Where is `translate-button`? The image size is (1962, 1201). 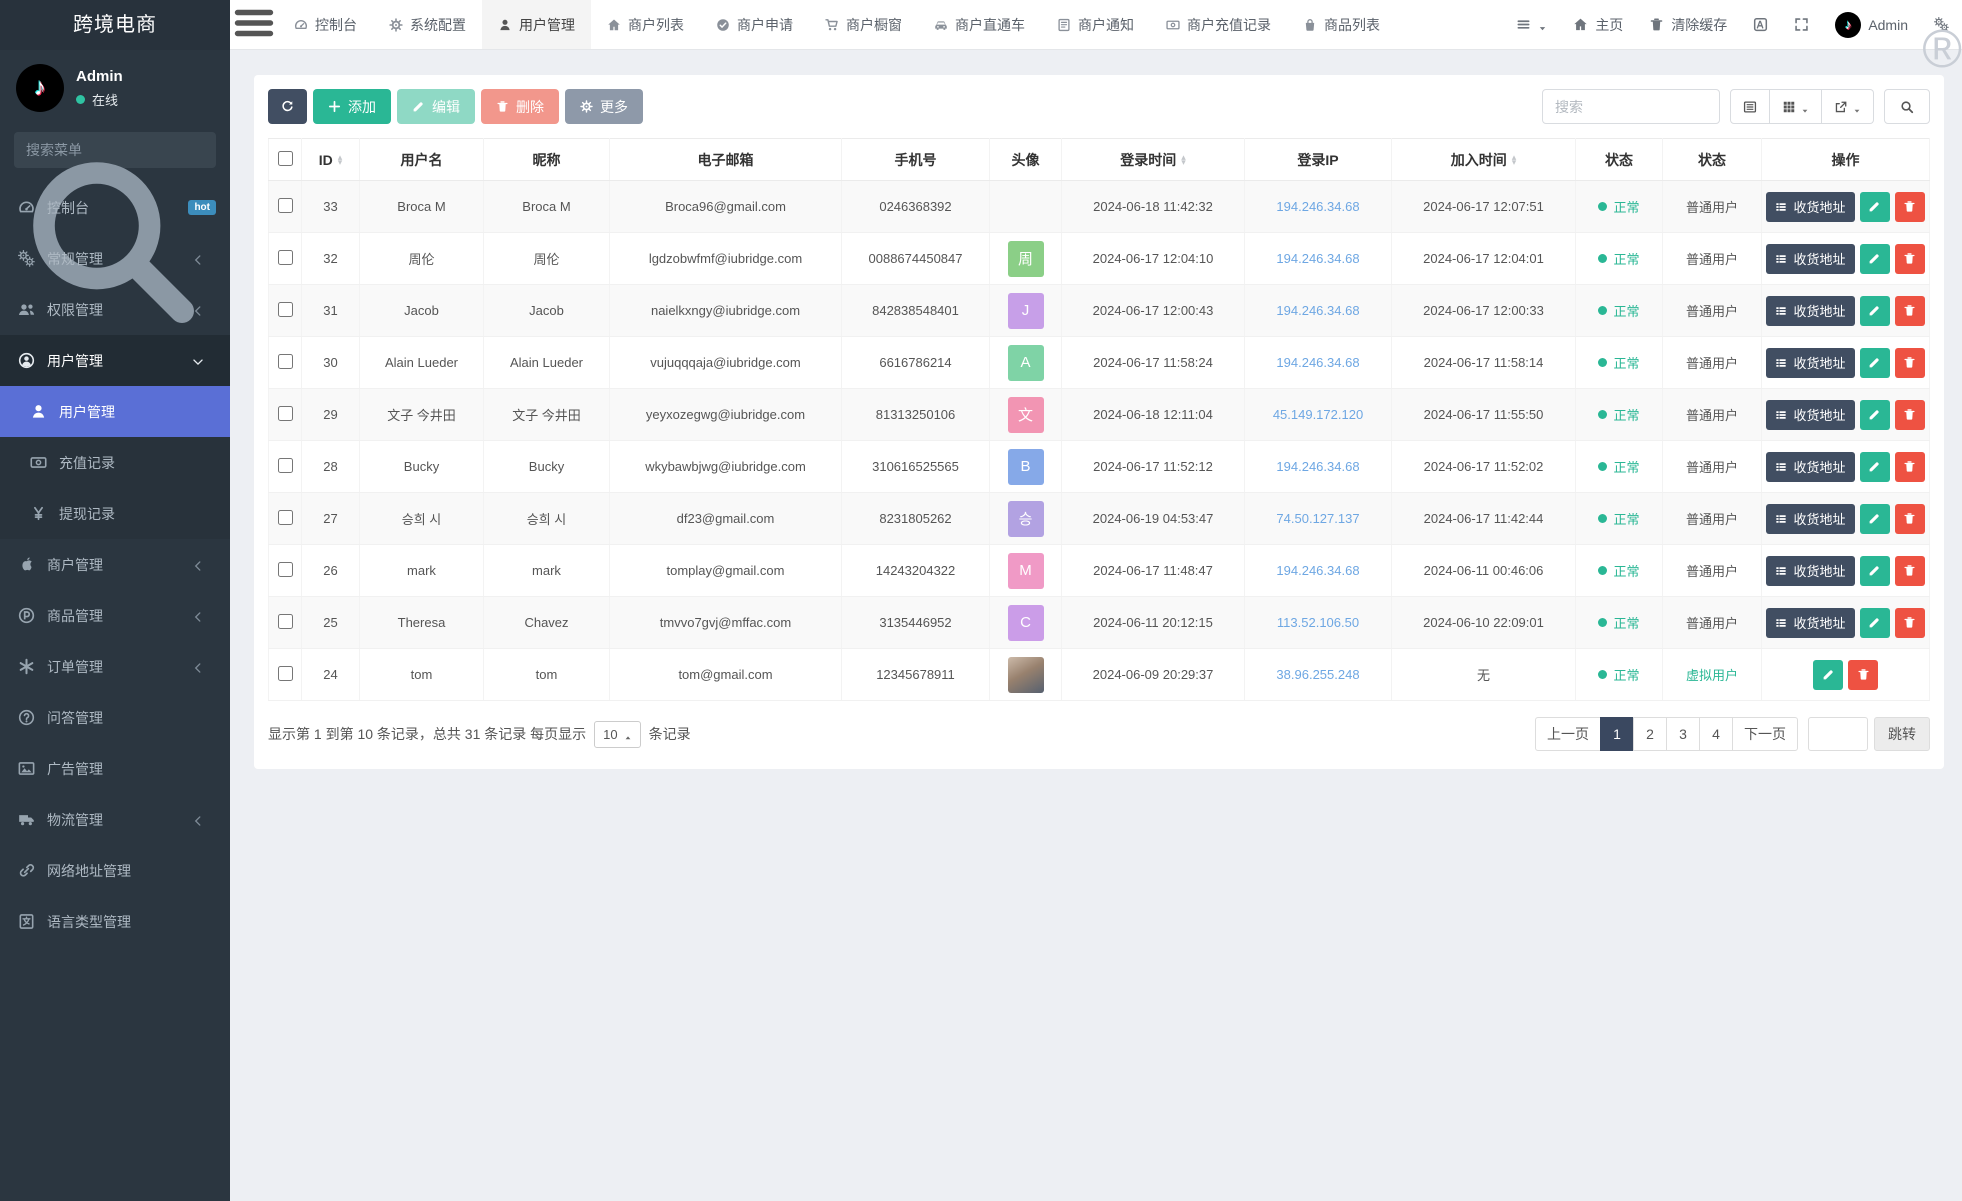 translate-button is located at coordinates (1760, 24).